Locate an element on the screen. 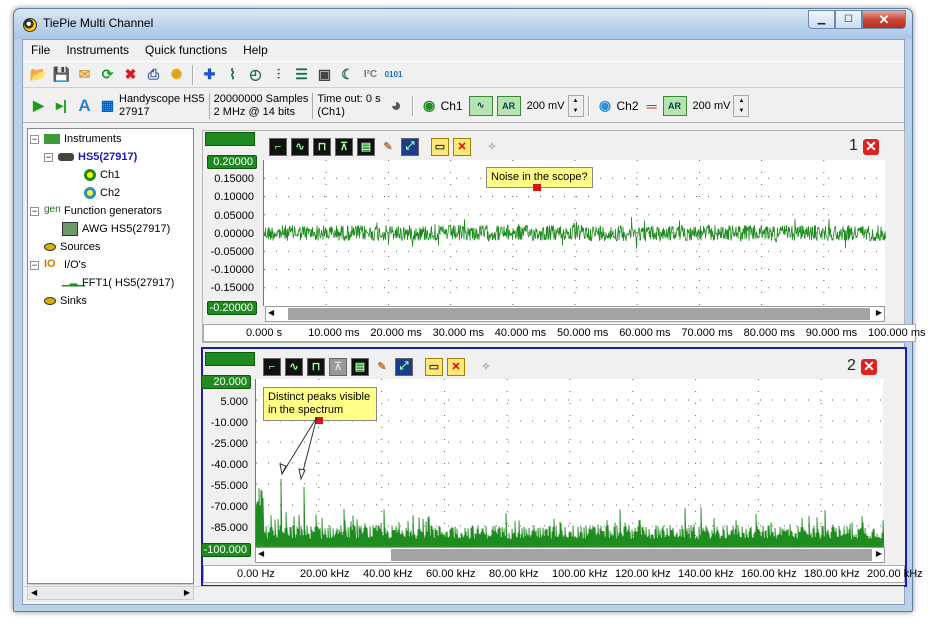 This screenshot has height=631, width=930. open-icon: 📂 is located at coordinates (38, 75).